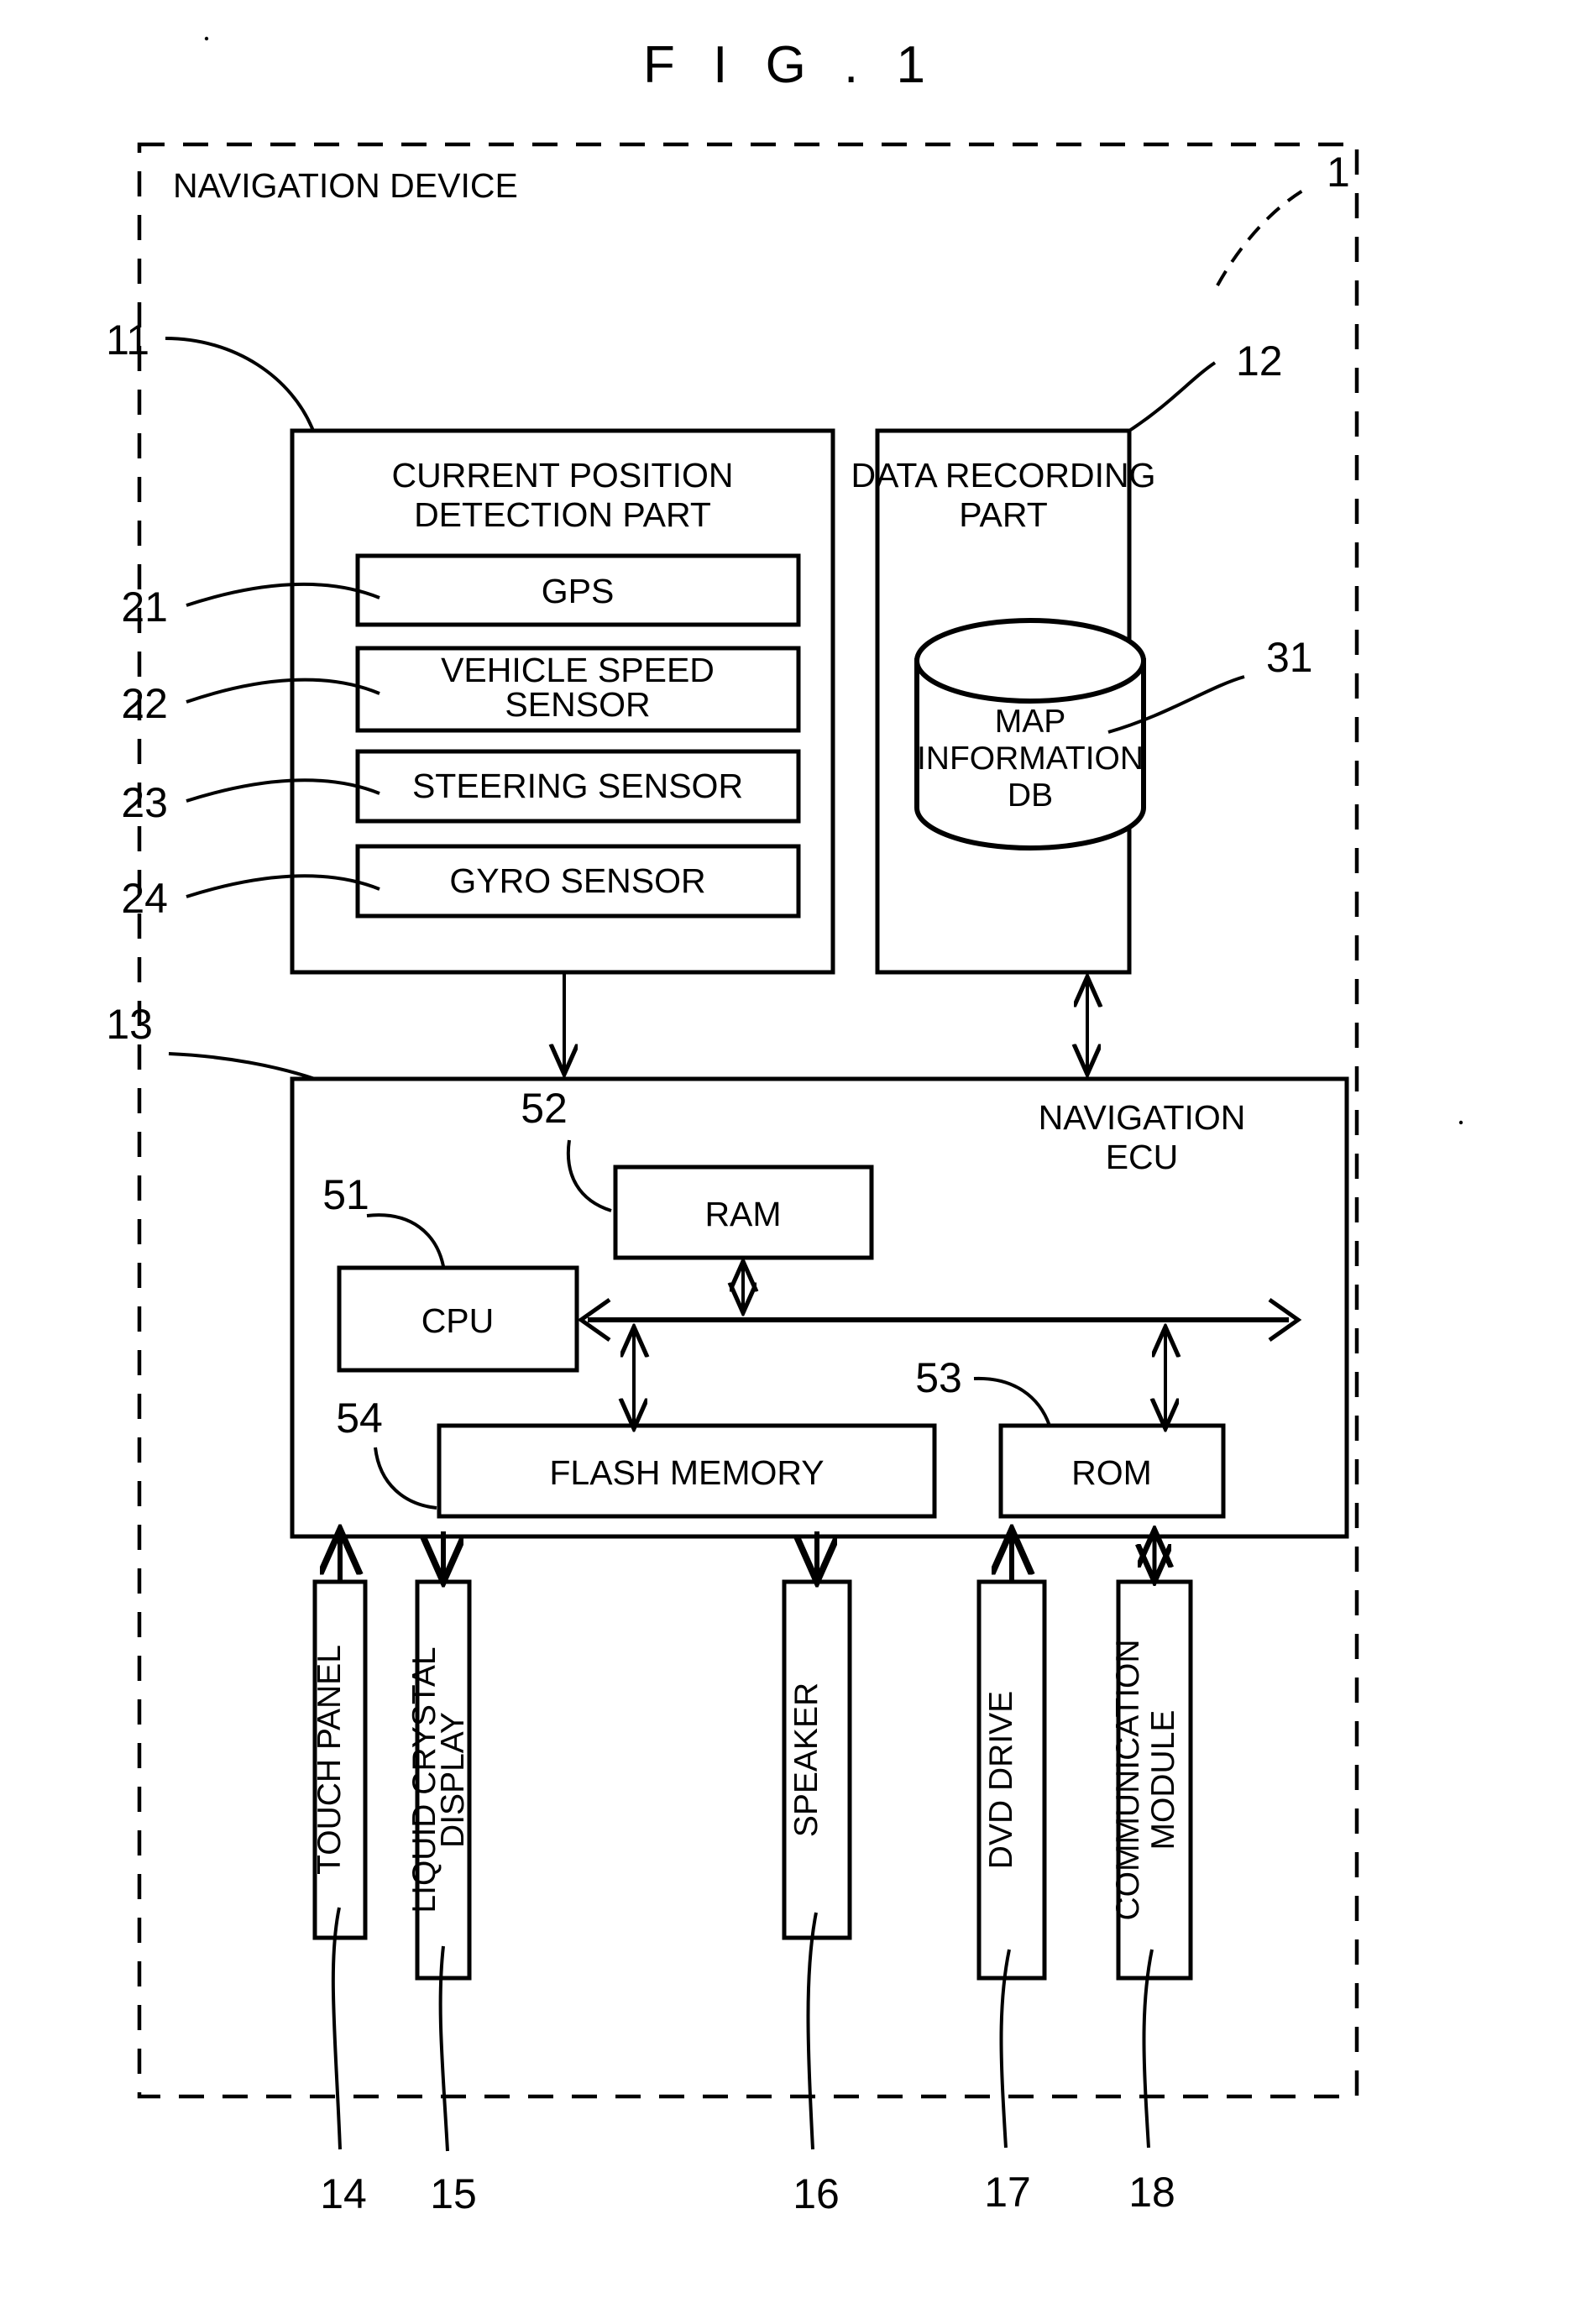 The width and height of the screenshot is (1581, 2324). What do you see at coordinates (686, 1473) in the screenshot?
I see `flash-memory-label: FLASH MEMORY` at bounding box center [686, 1473].